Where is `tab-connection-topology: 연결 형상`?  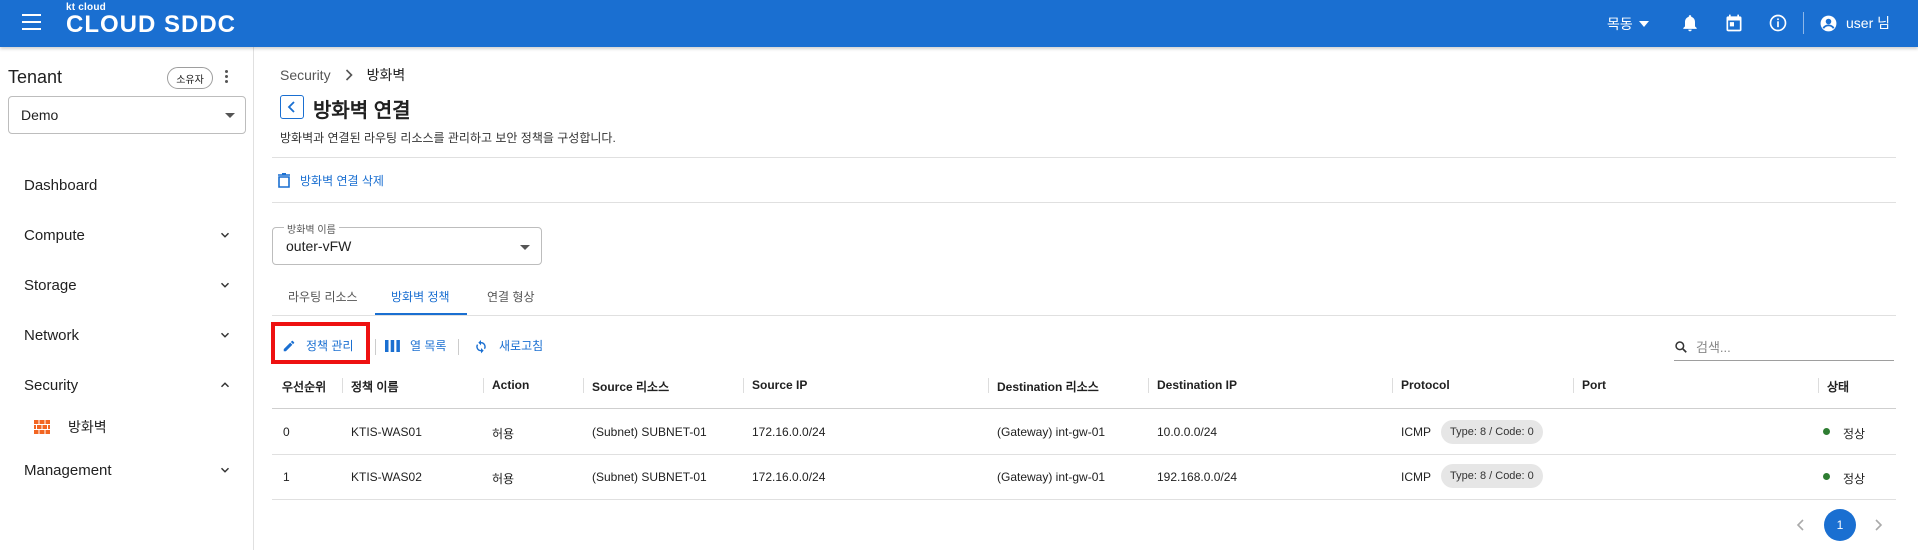 tab-connection-topology: 연결 형상 is located at coordinates (511, 296).